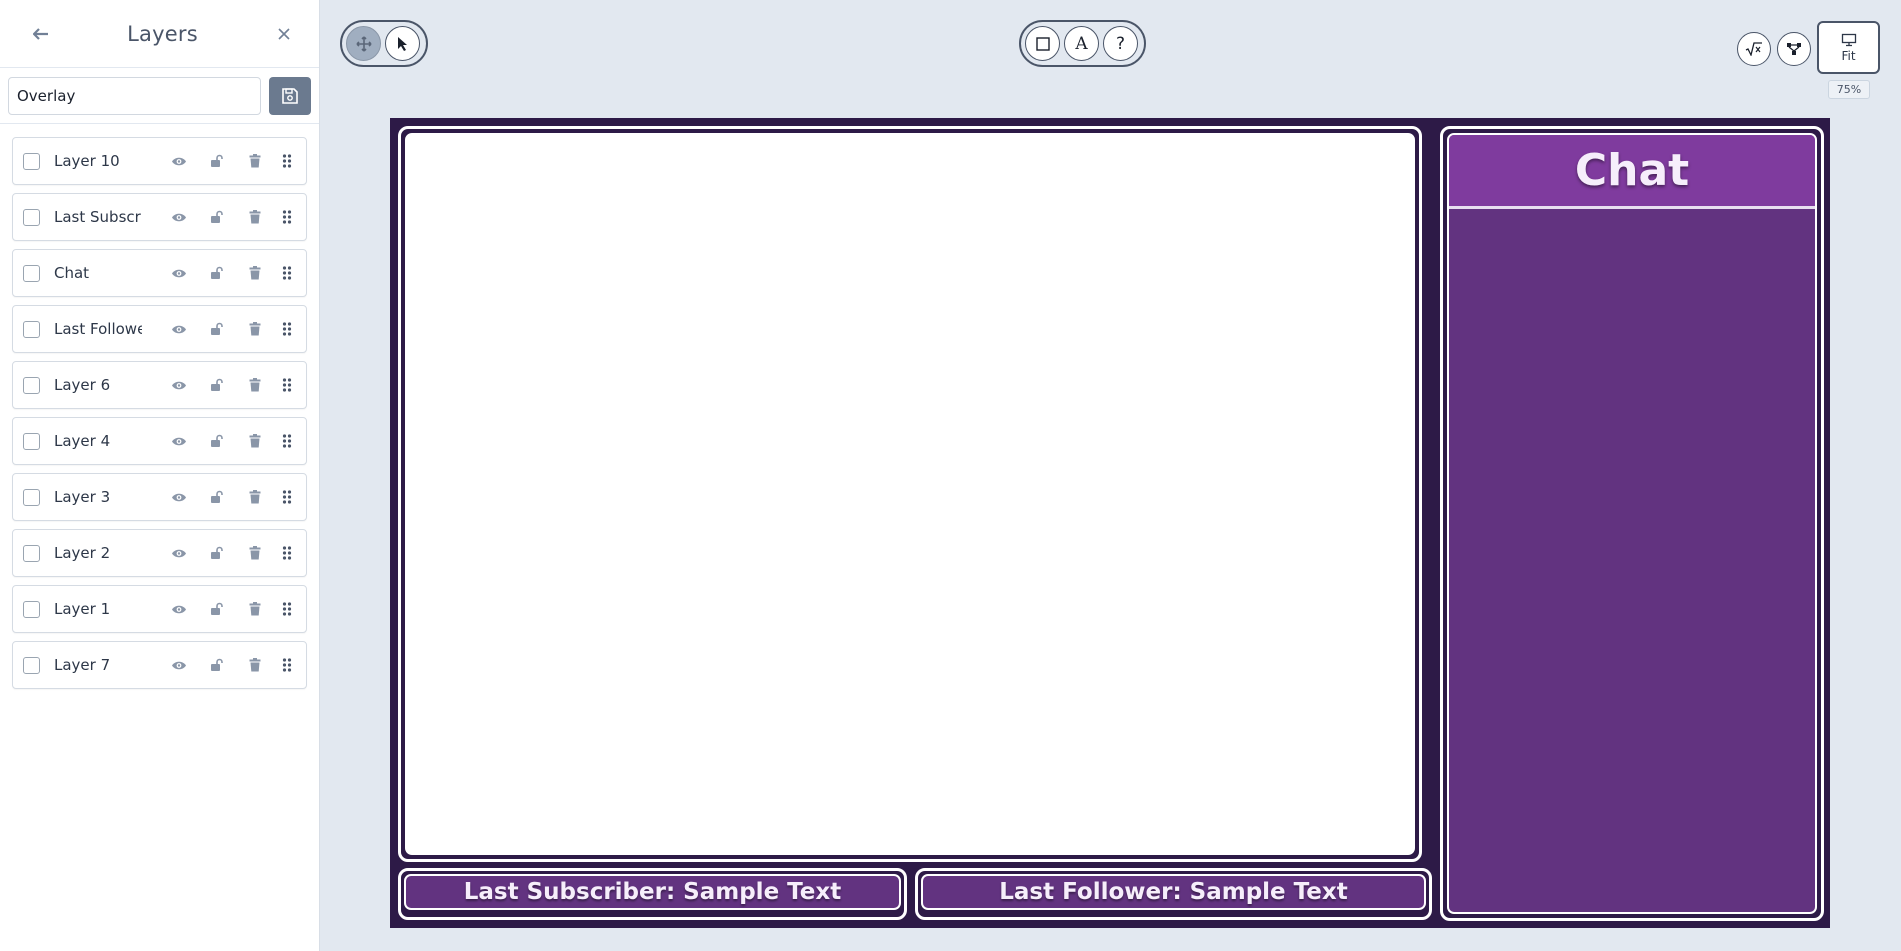  I want to click on overlay-name-input, so click(135, 95).